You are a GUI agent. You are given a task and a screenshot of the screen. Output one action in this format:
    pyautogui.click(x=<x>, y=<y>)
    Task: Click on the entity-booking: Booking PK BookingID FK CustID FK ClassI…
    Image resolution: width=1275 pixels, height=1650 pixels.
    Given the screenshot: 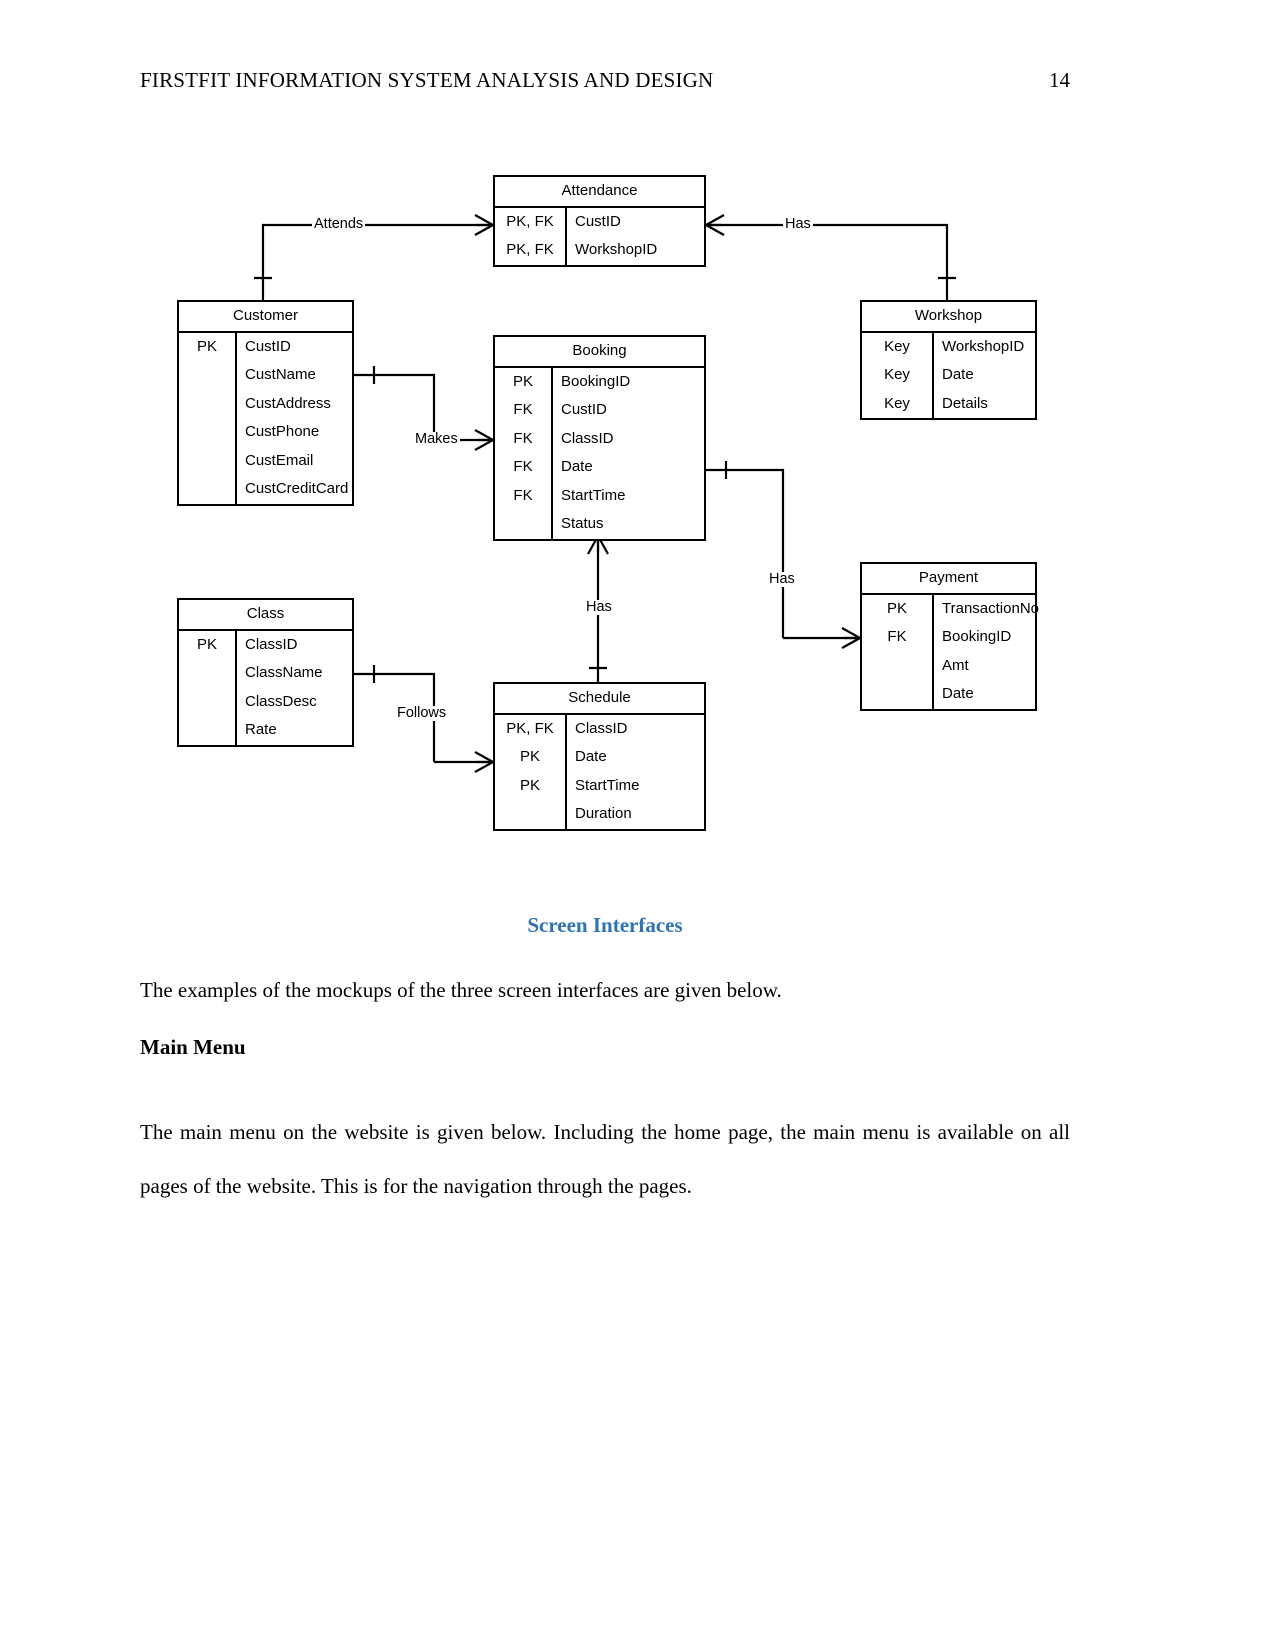 What is the action you would take?
    pyautogui.click(x=599, y=438)
    